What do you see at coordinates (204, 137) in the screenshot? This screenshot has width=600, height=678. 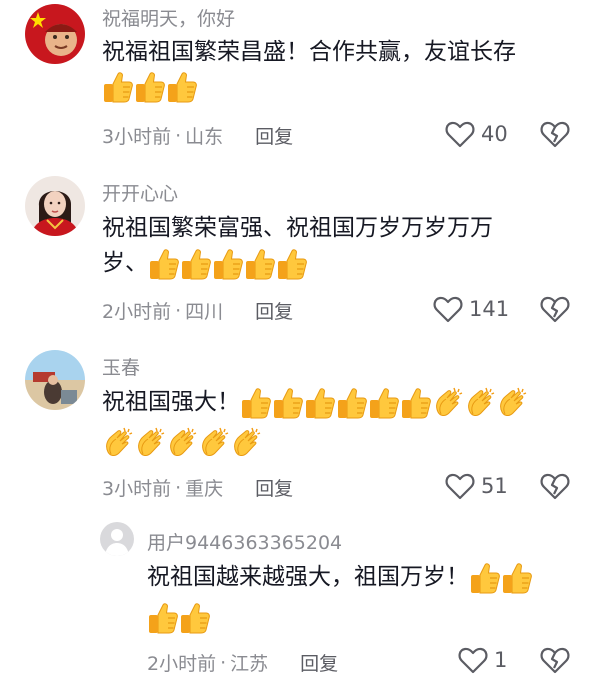 I see `comment-location: 山东` at bounding box center [204, 137].